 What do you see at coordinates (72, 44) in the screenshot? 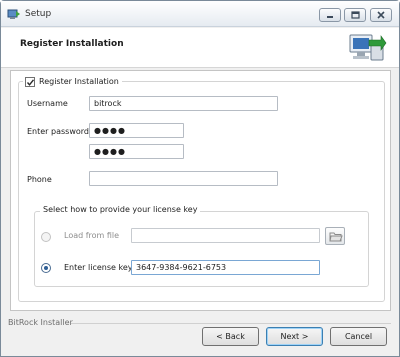
I see `page-title: Register Installation` at bounding box center [72, 44].